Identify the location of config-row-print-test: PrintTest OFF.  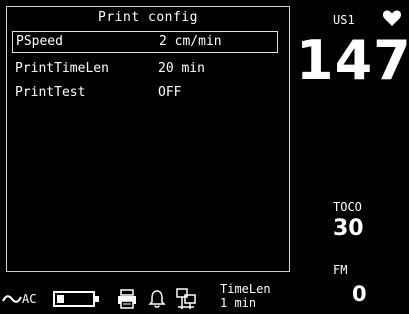
(145, 94).